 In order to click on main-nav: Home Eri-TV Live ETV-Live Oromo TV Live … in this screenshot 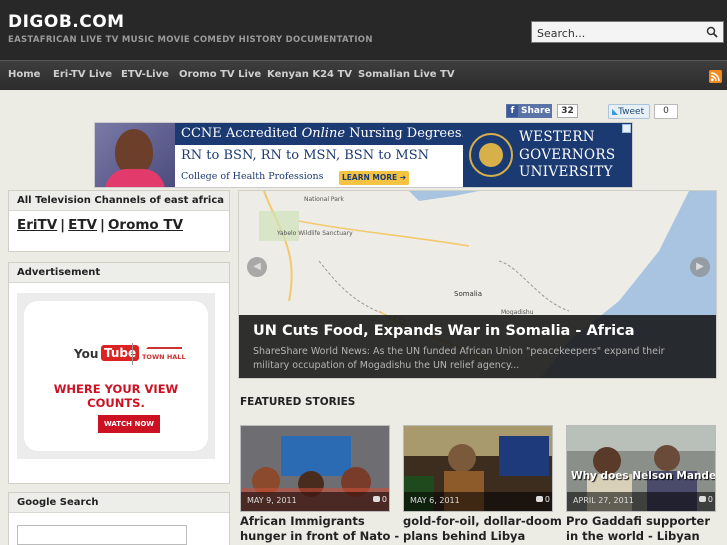, I will do `click(363, 75)`.